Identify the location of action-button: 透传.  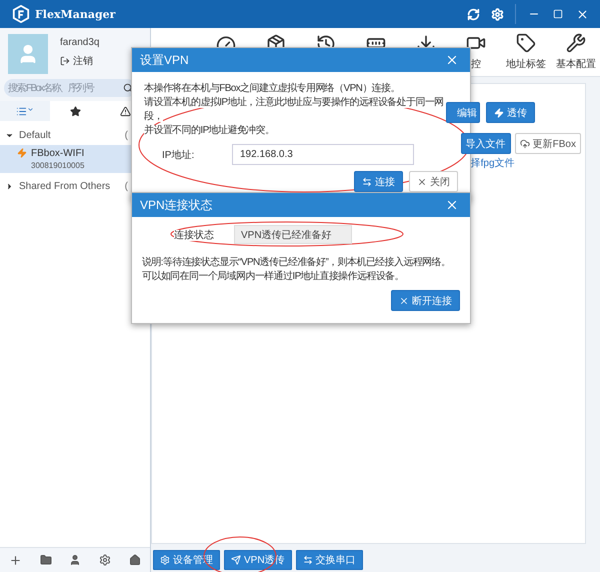
(510, 112).